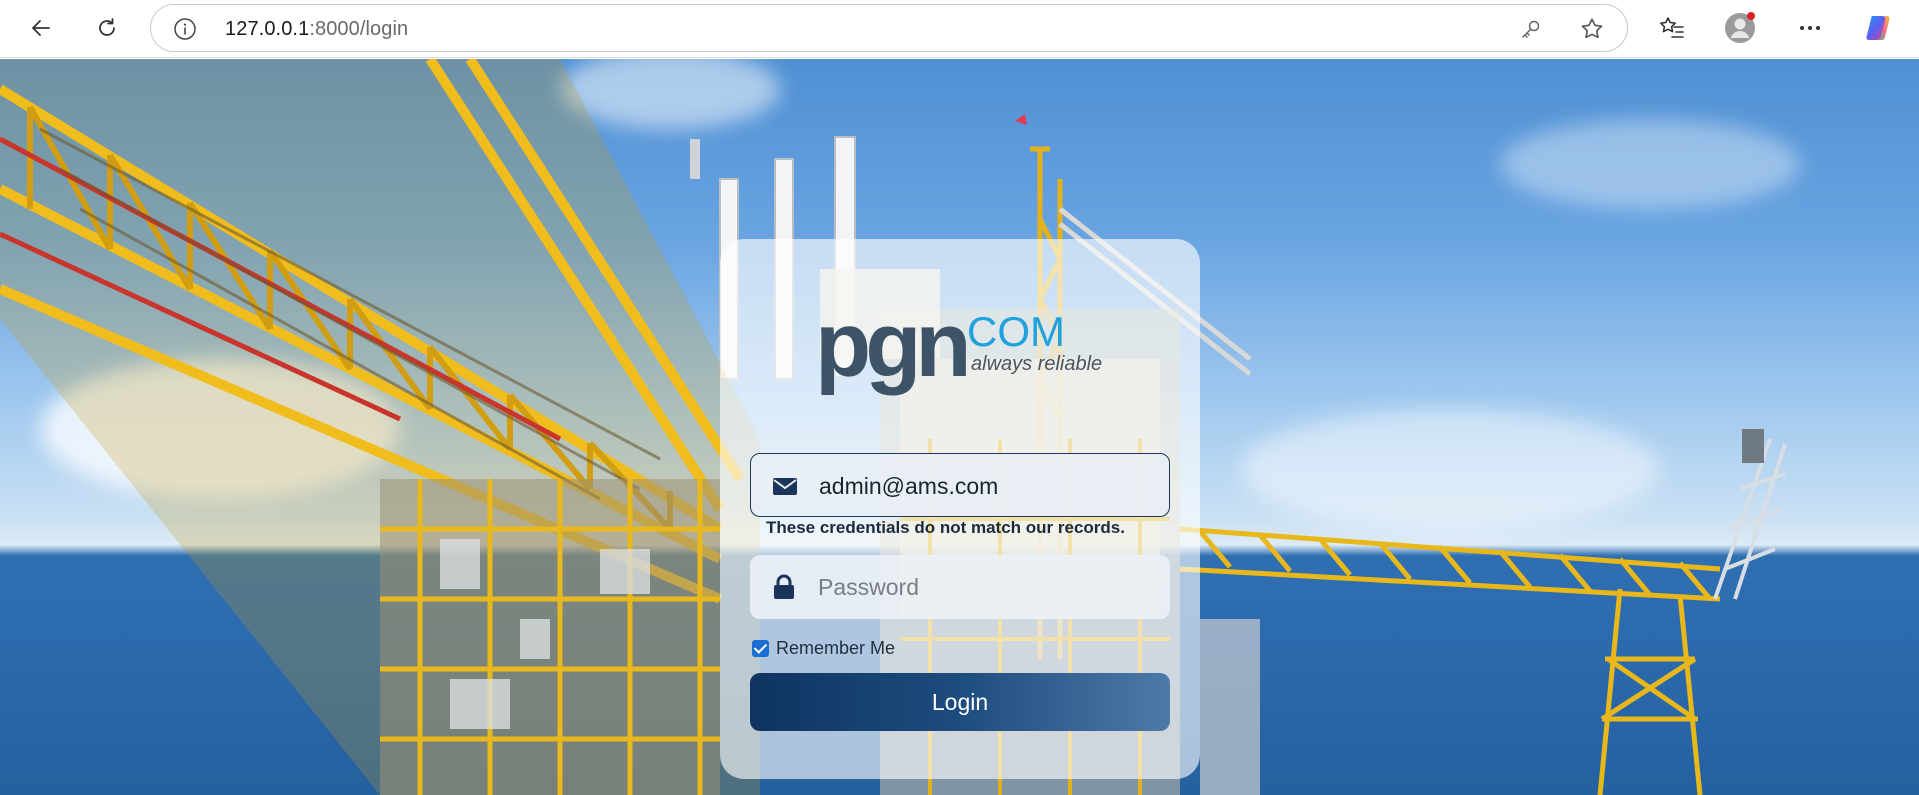 The height and width of the screenshot is (795, 1919). I want to click on remember-me-label: Remember Me, so click(835, 648).